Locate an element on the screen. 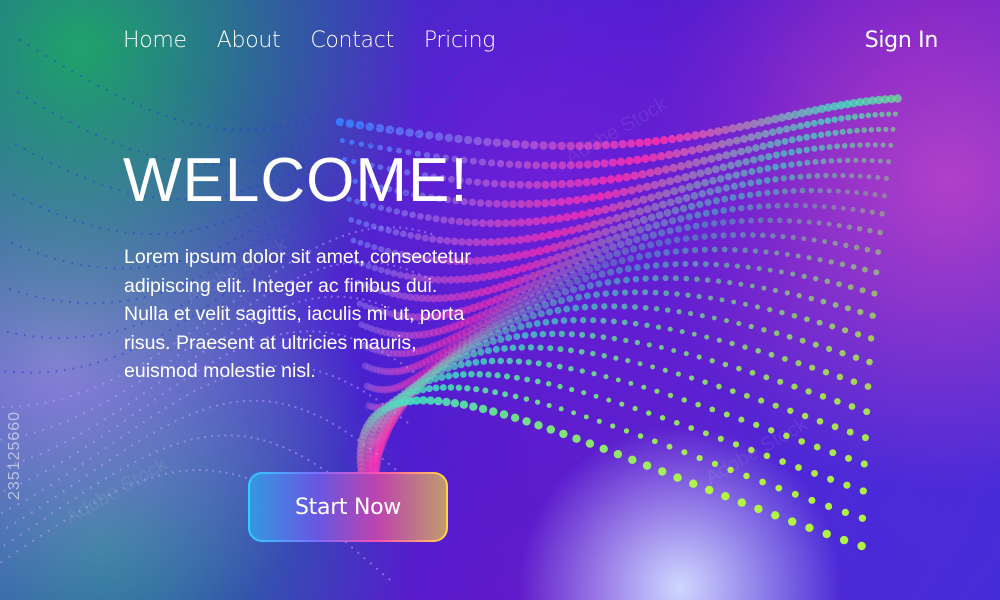 The width and height of the screenshot is (1000, 600). nav-pricing: Pricing is located at coordinates (460, 40).